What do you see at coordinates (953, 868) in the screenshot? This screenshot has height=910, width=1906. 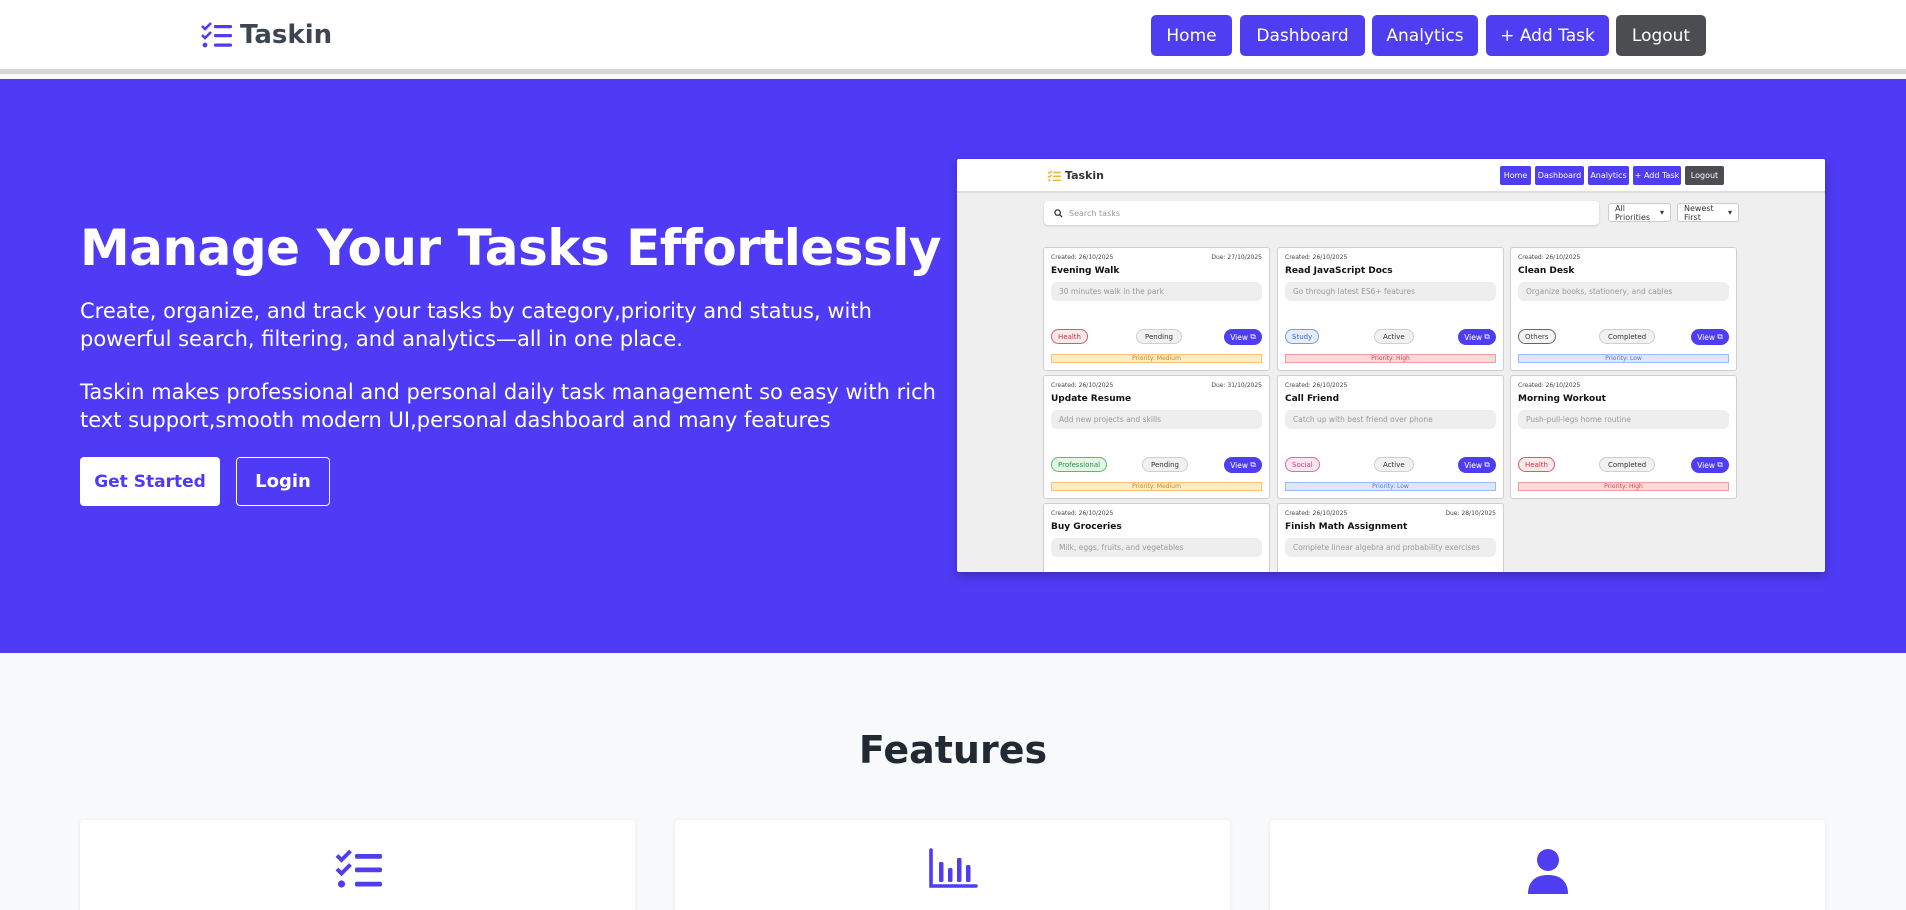 I see `bar-chart-icon` at bounding box center [953, 868].